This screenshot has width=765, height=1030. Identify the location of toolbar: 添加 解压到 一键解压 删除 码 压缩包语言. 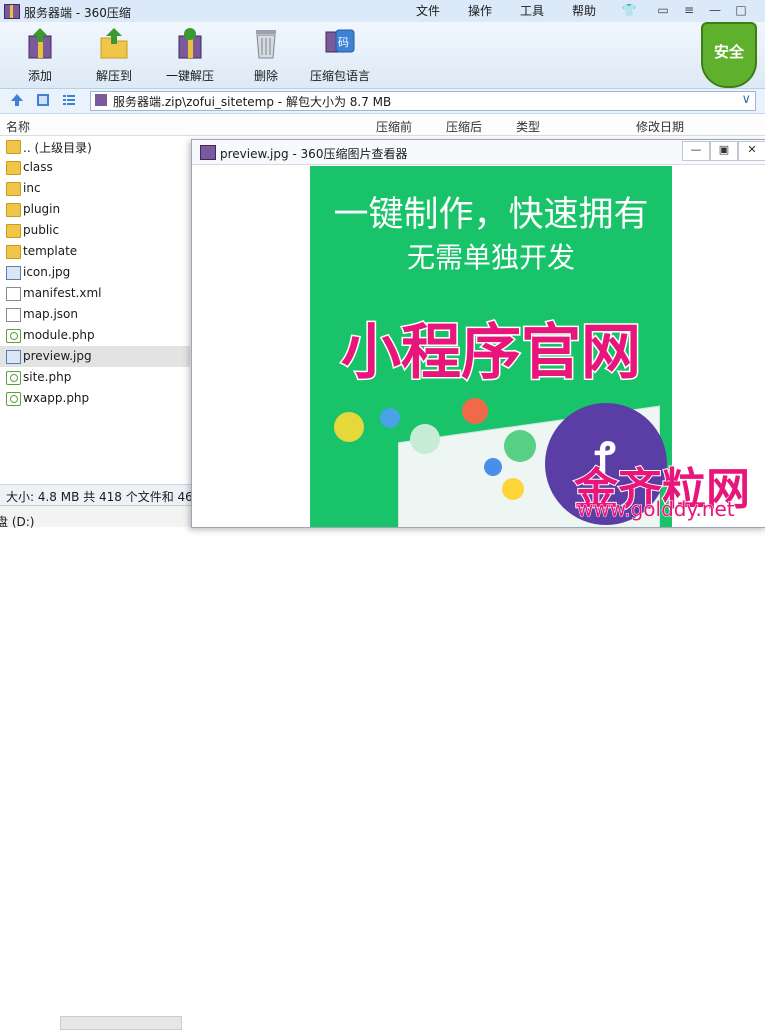
(382, 55).